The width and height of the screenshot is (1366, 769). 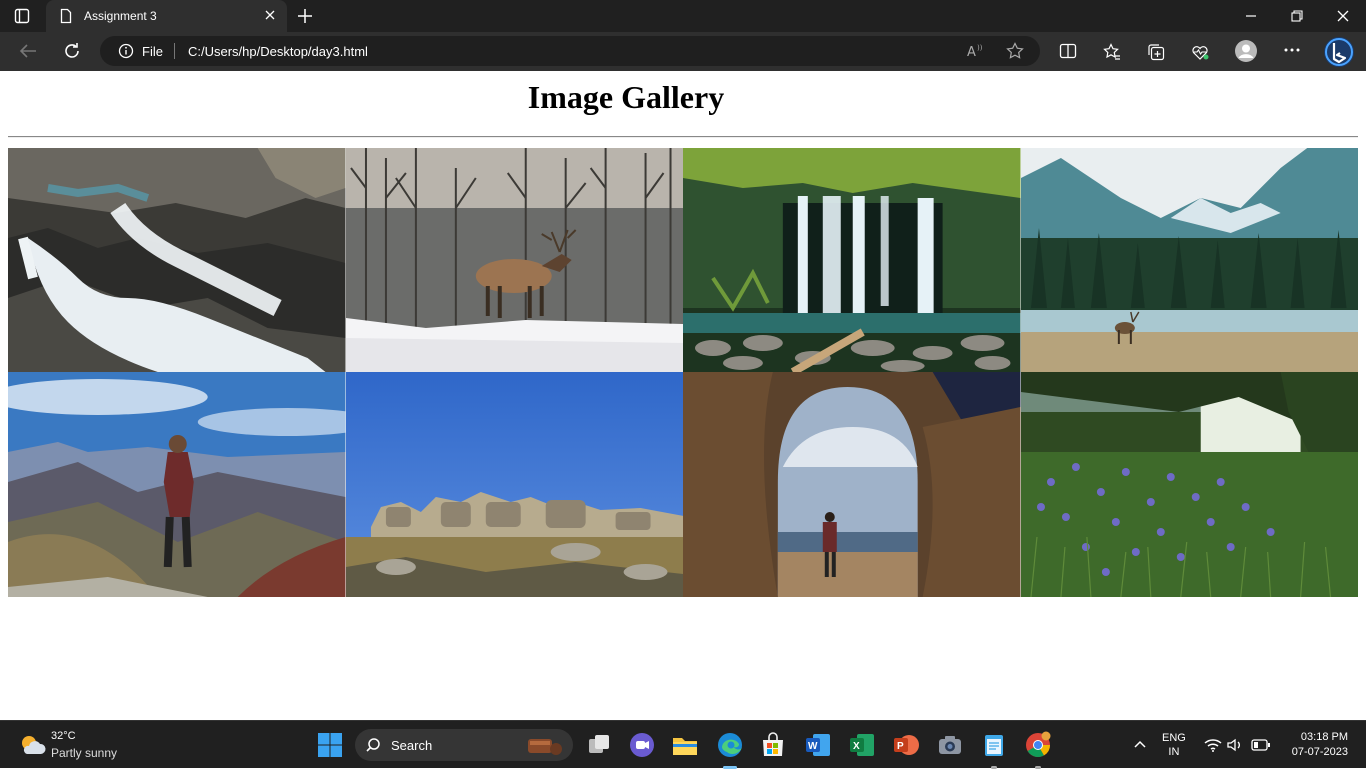 I want to click on language-indicator: ENG IN, so click(x=1174, y=745).